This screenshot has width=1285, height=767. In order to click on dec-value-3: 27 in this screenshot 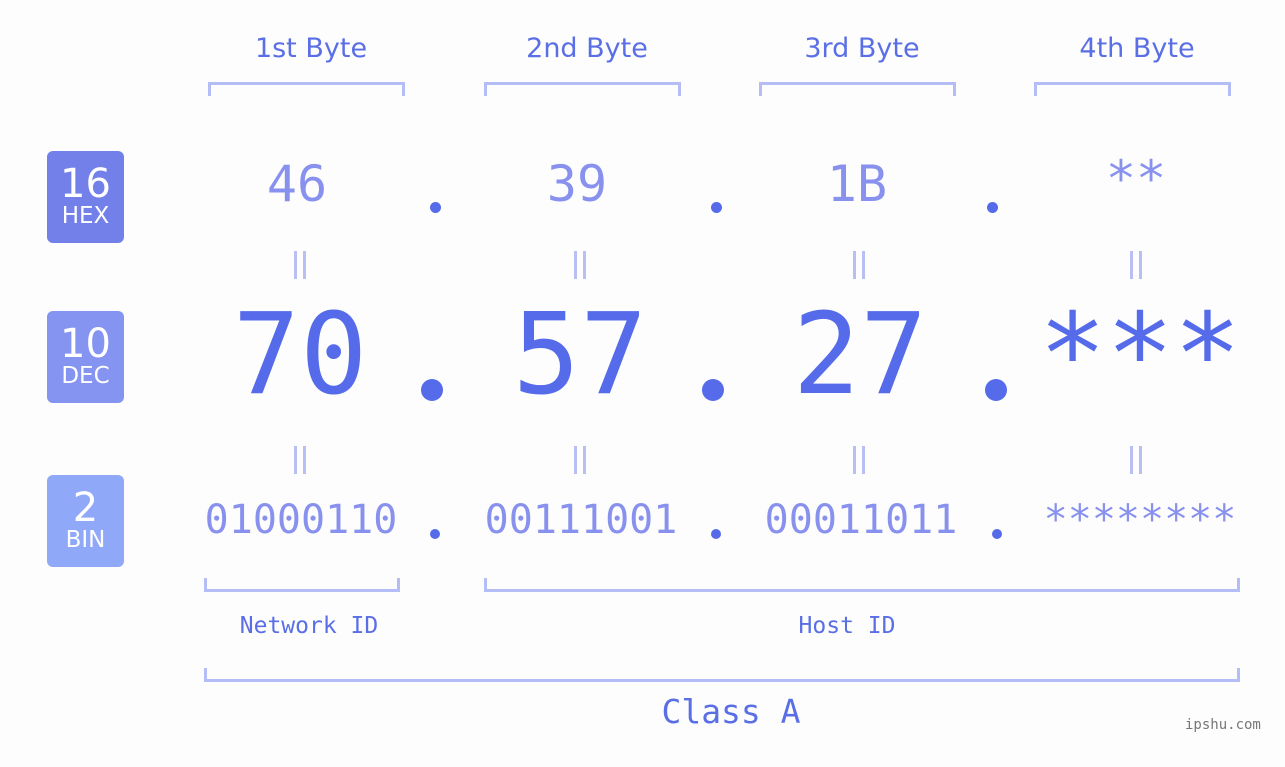, I will do `click(860, 355)`.